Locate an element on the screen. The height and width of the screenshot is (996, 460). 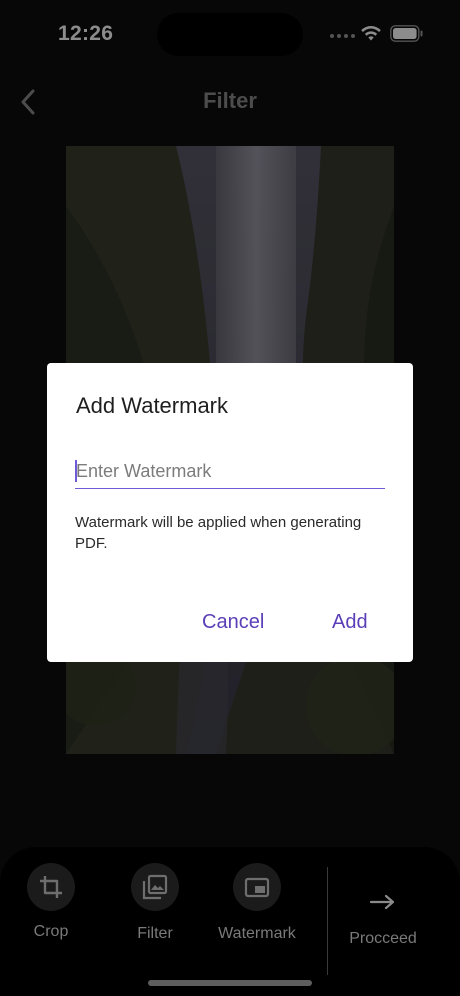
filter-tool-button: Filter is located at coordinates (155, 903).